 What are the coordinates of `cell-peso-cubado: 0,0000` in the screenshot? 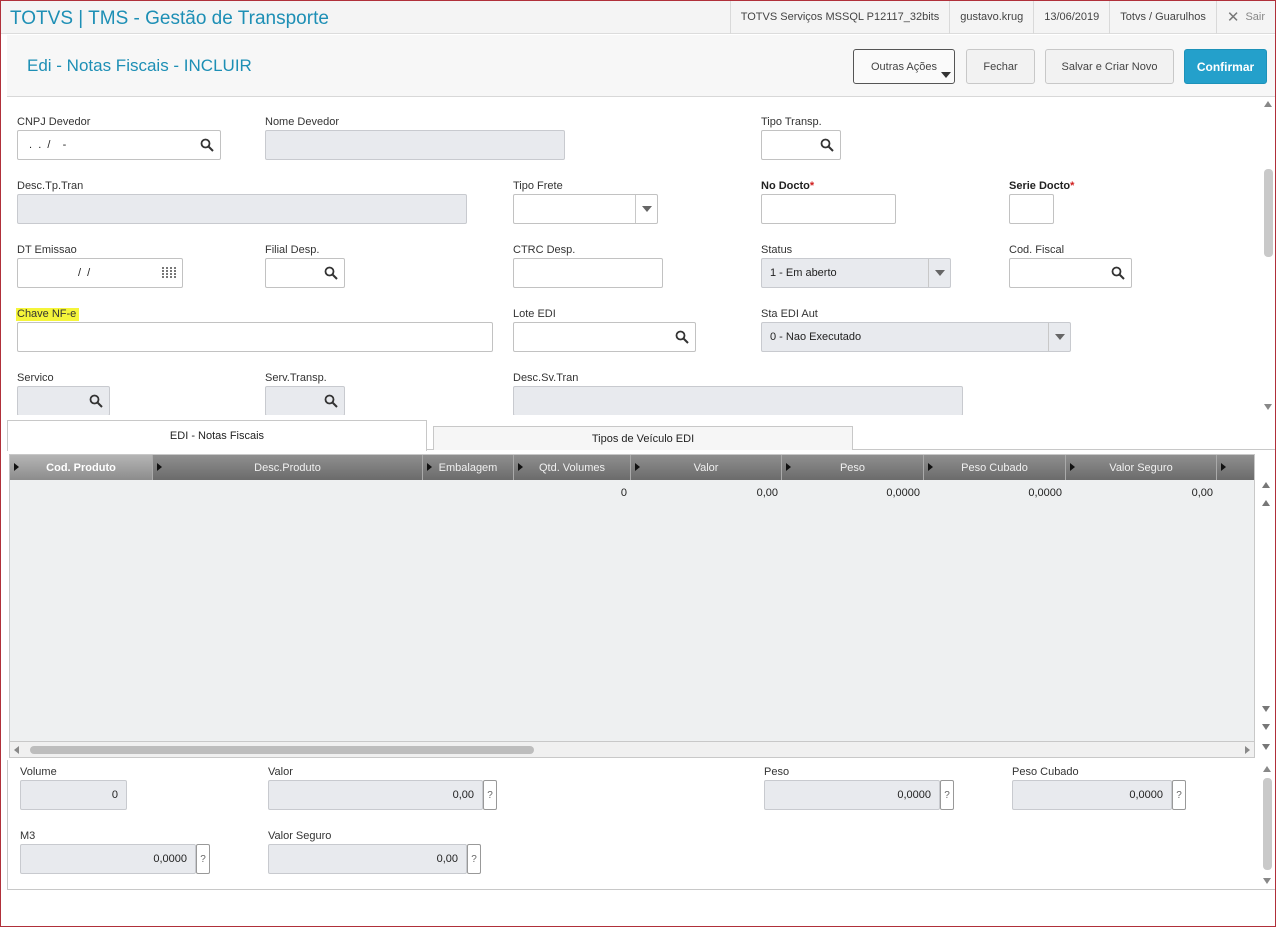 It's located at (1045, 493).